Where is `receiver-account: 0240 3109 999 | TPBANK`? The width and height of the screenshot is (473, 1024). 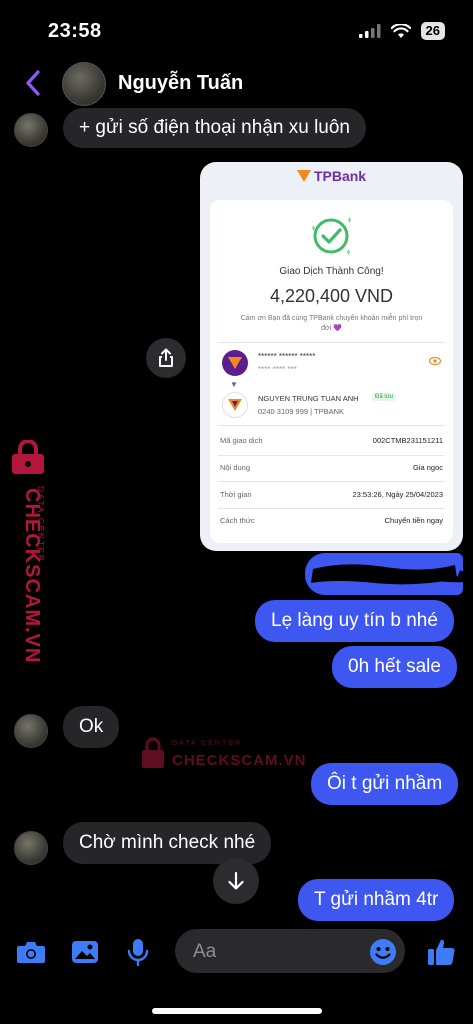
receiver-account: 0240 3109 999 | TPBANK is located at coordinates (301, 411).